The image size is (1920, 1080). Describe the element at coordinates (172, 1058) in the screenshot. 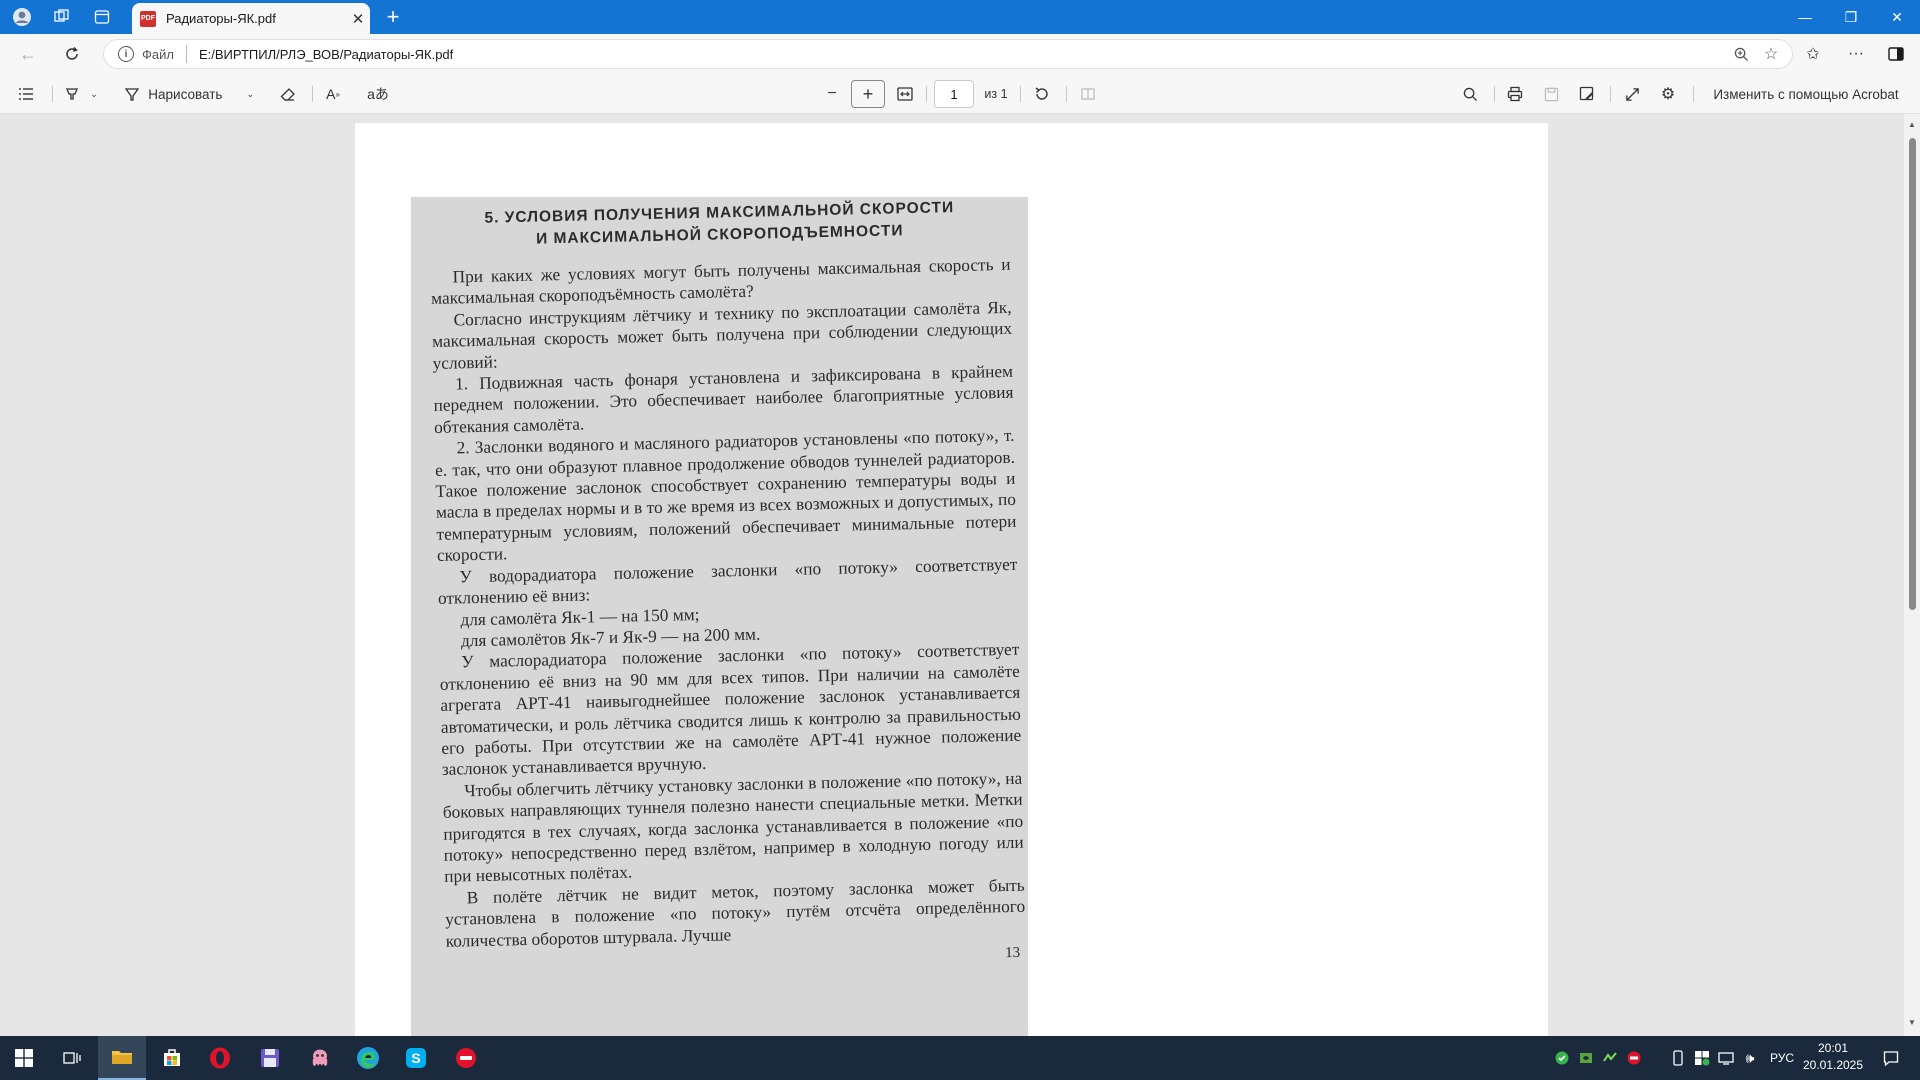

I see `store-icon` at that location.